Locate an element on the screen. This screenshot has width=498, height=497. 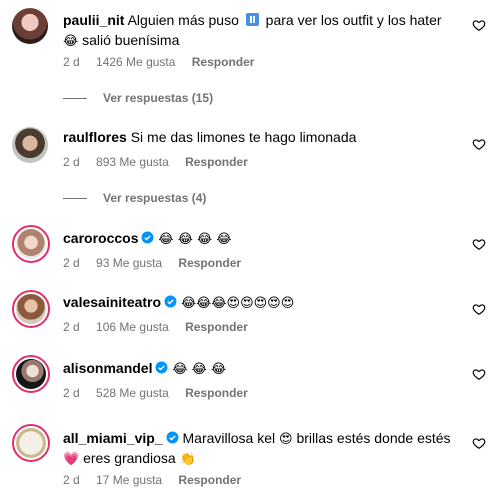
likes-count: 1426 Me gusta is located at coordinates (135, 62).